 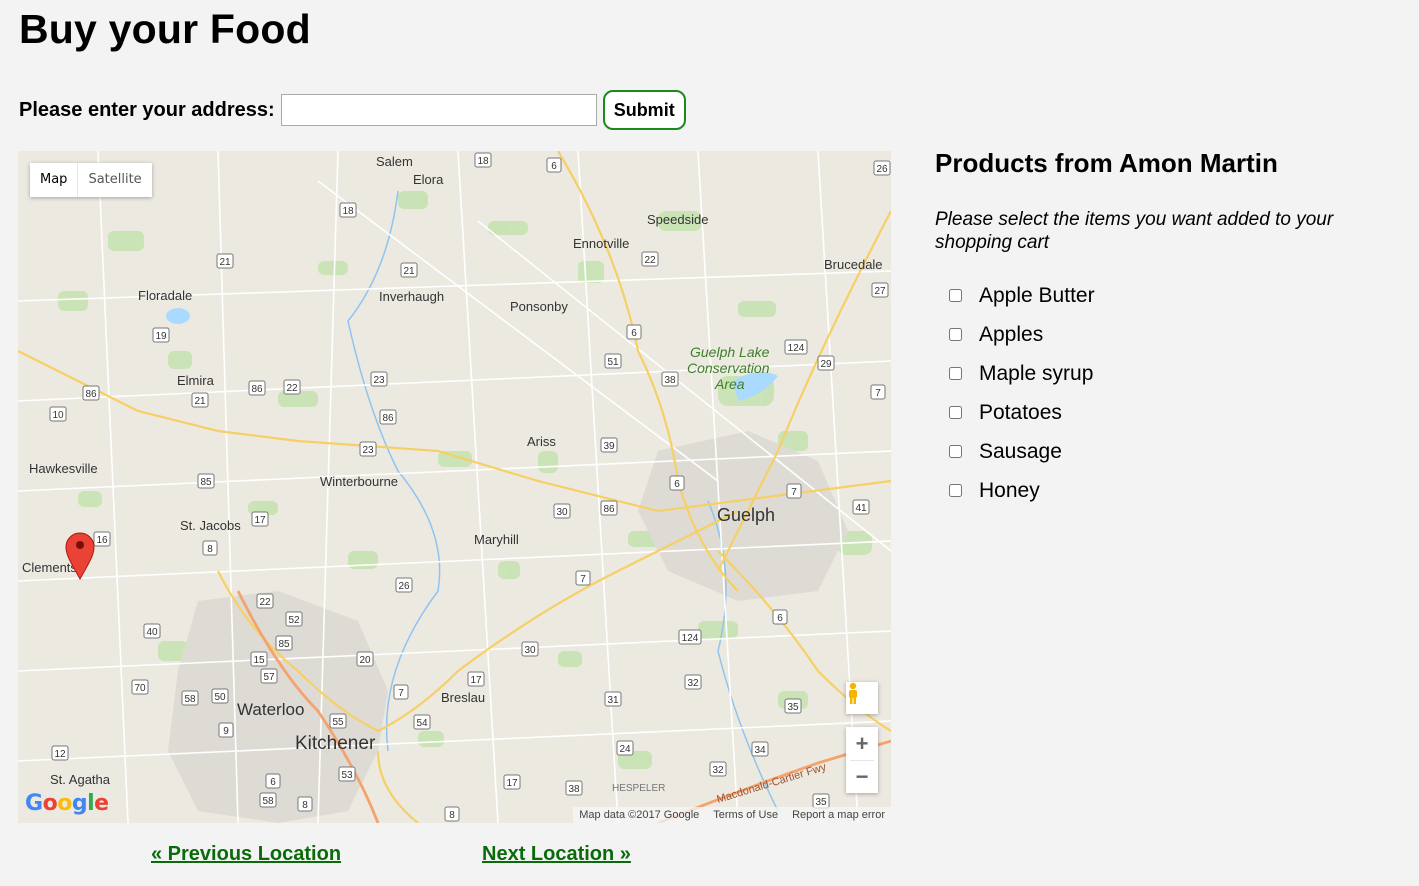 What do you see at coordinates (955, 295) in the screenshot?
I see `product-checkbox-apple-butter` at bounding box center [955, 295].